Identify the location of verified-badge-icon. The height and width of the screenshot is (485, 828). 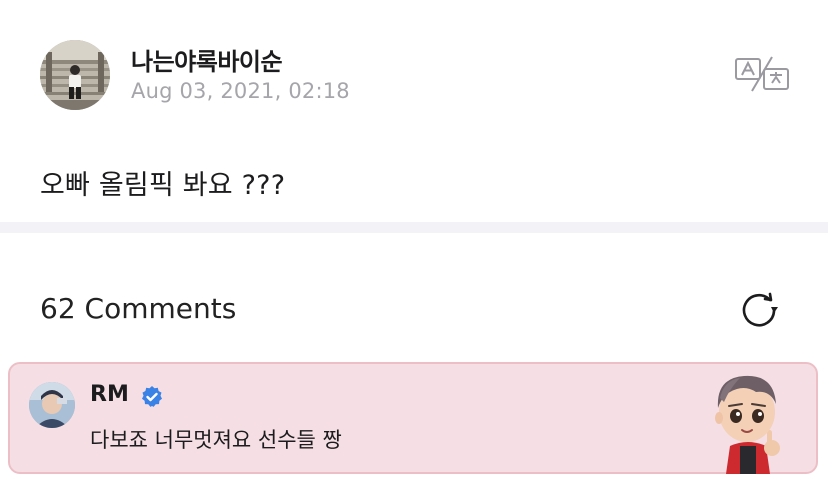
(152, 396).